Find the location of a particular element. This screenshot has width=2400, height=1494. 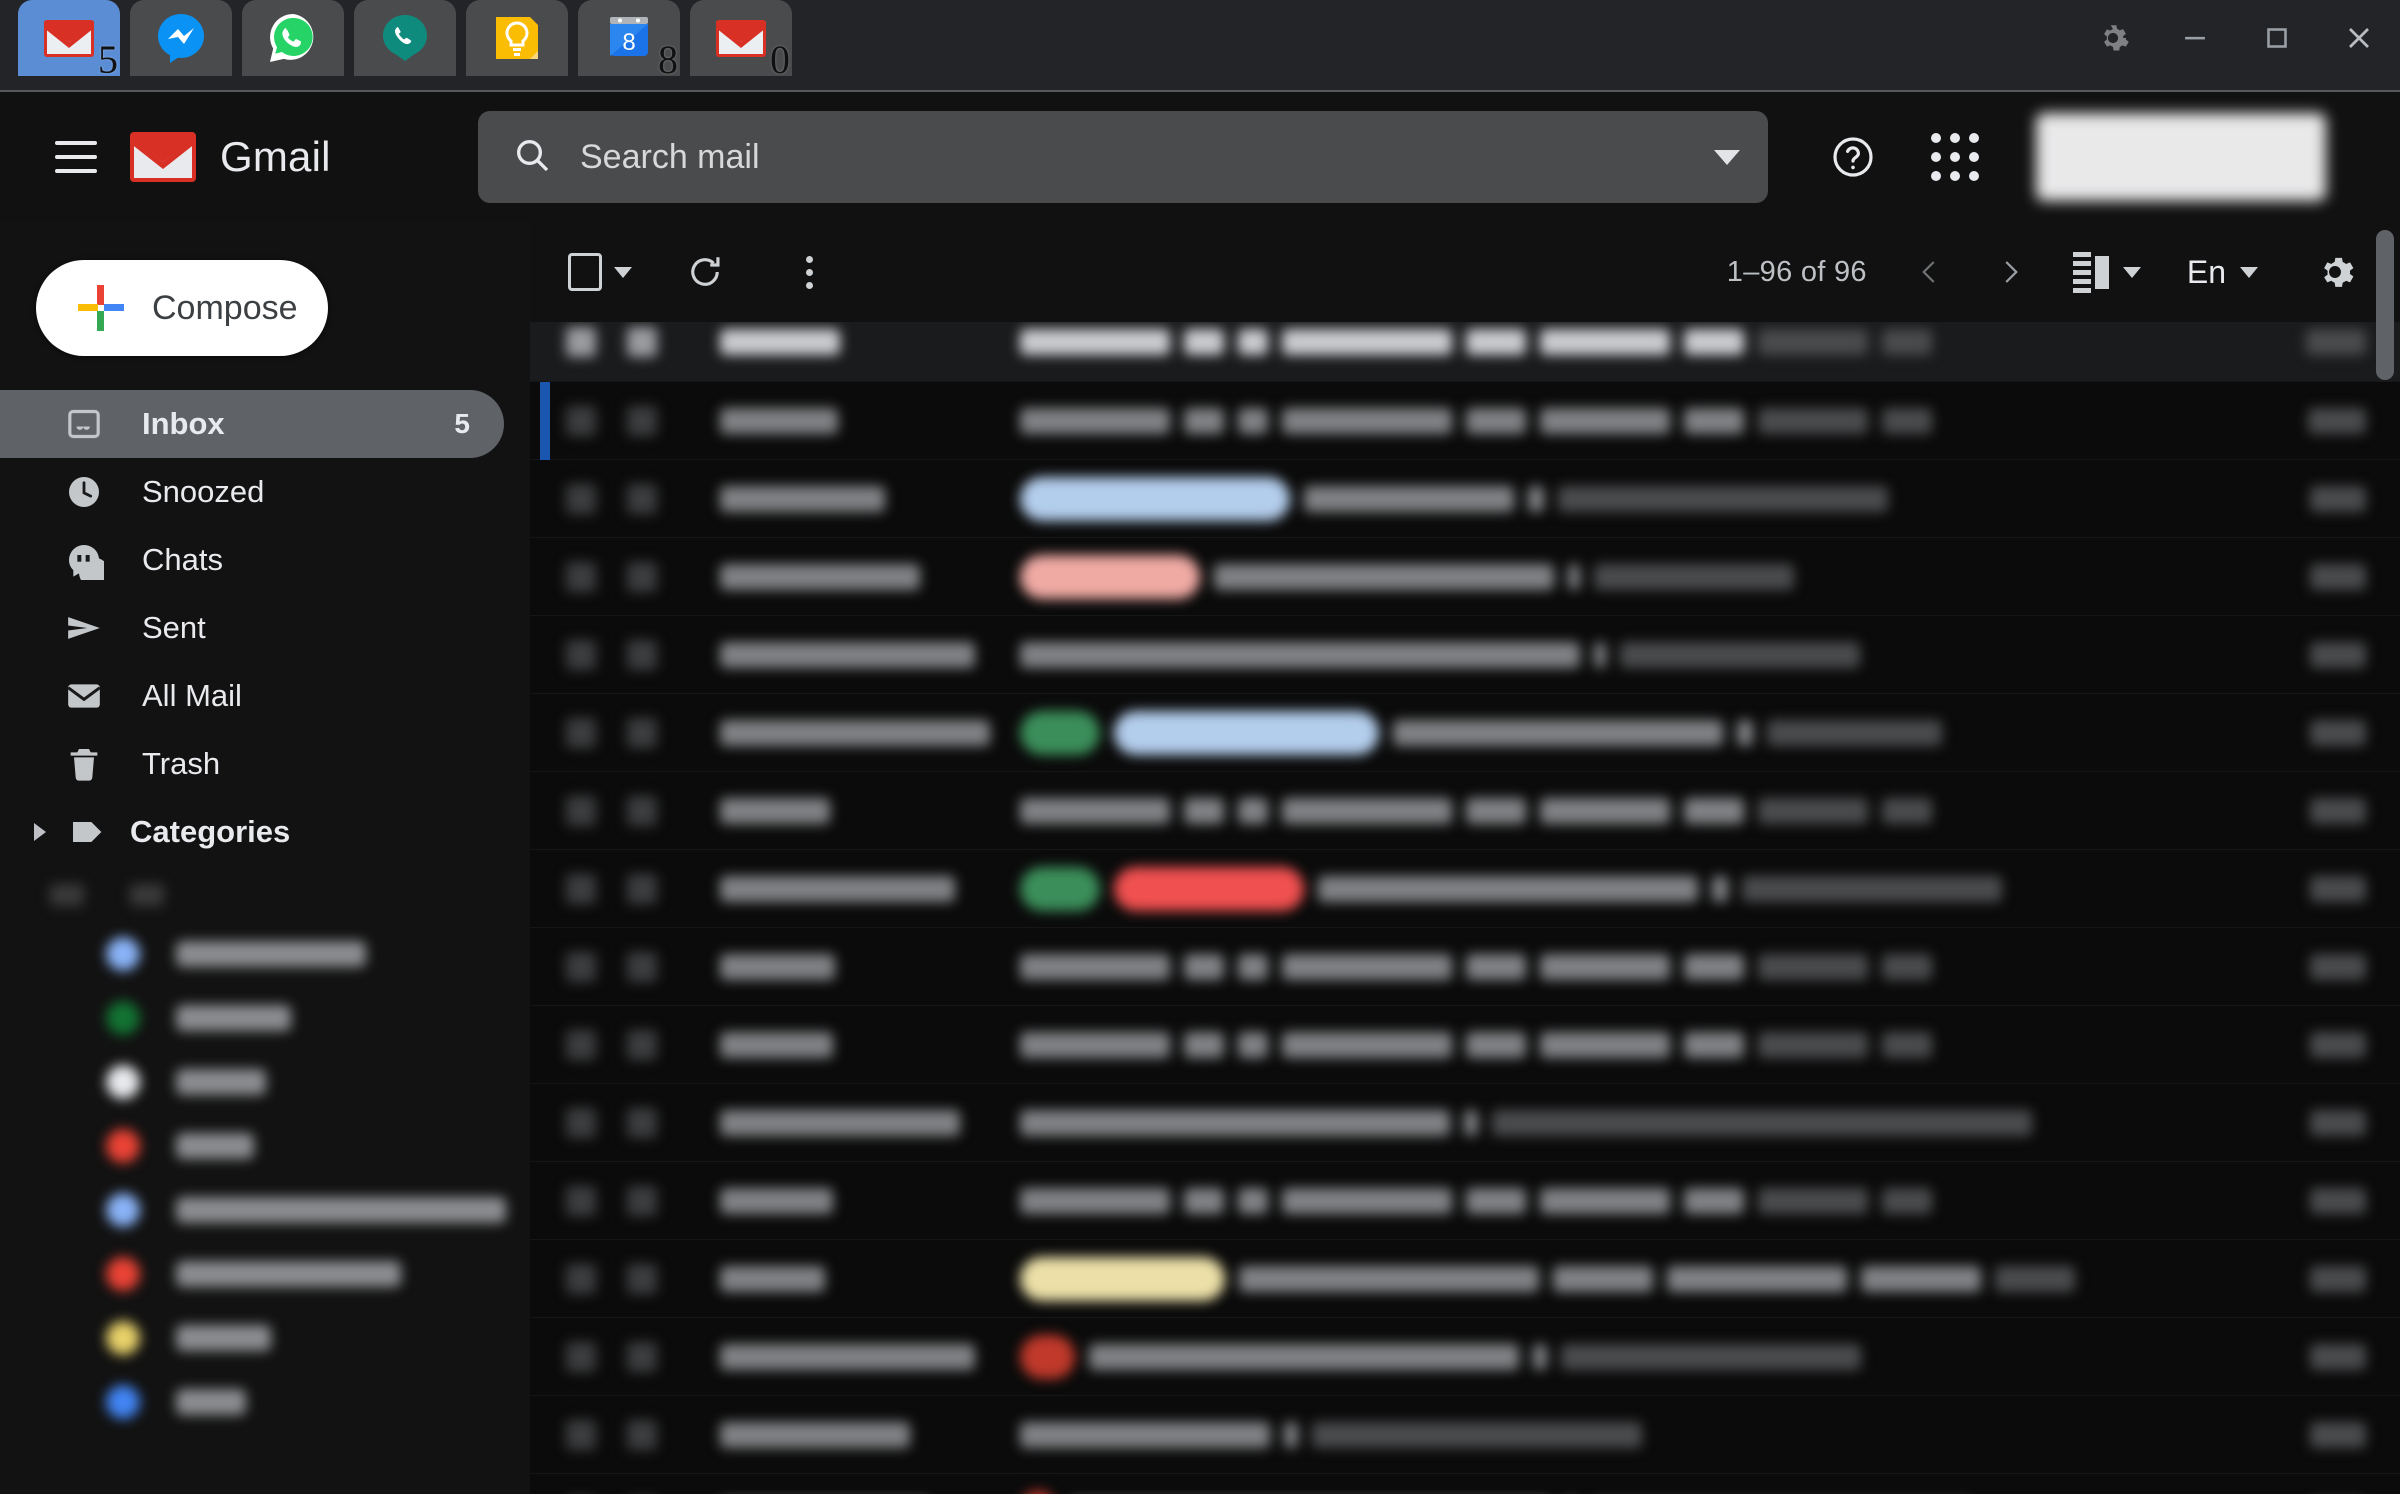

more-vertical-icon is located at coordinates (809, 272).